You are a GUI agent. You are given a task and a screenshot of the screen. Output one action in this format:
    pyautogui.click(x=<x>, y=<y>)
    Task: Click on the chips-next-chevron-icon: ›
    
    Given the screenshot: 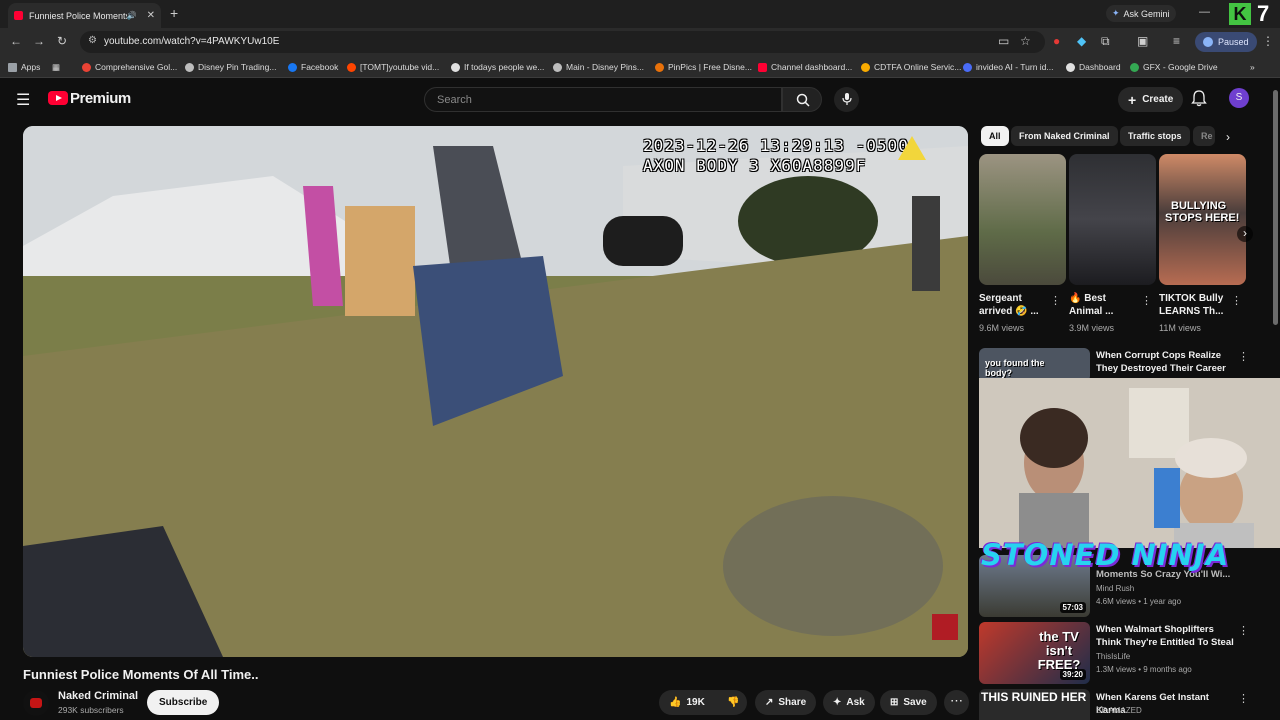 What is the action you would take?
    pyautogui.click(x=1228, y=137)
    